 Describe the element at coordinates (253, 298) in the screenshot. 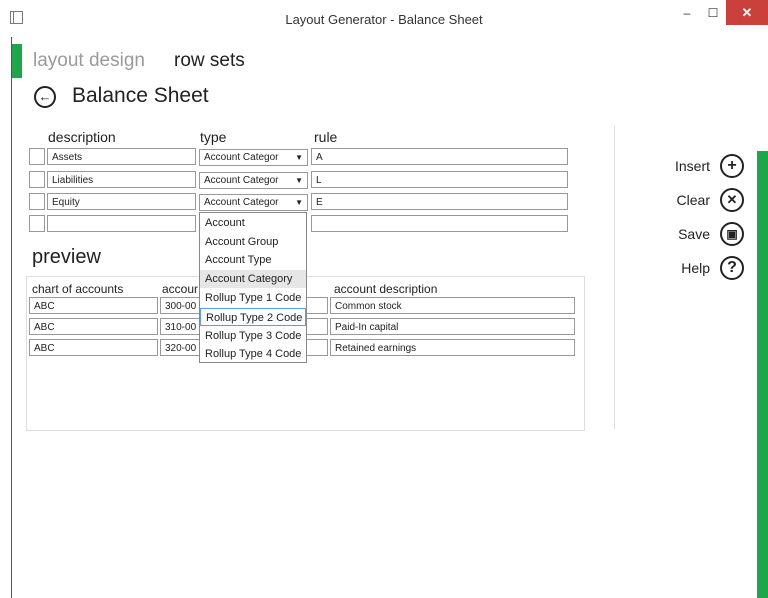

I see `dropdown-option-rollup-type-1: Rollup Type 1 Code` at that location.